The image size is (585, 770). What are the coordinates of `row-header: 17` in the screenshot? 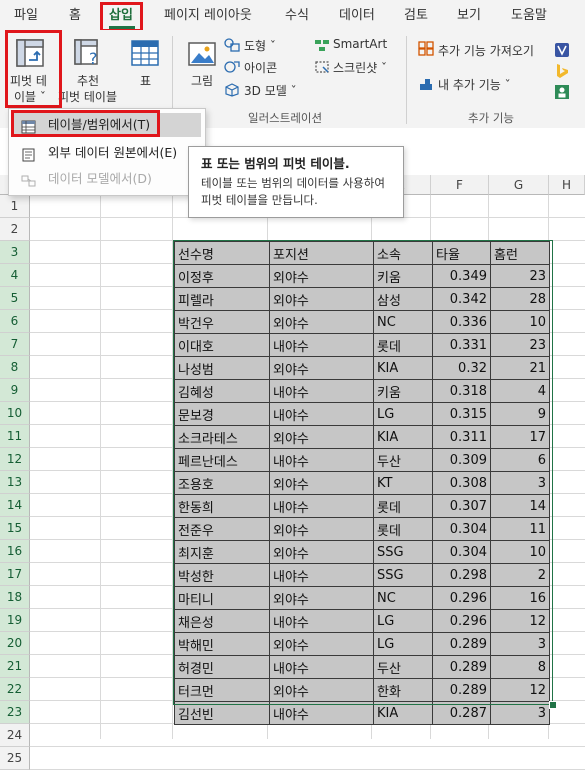 It's located at (15, 574).